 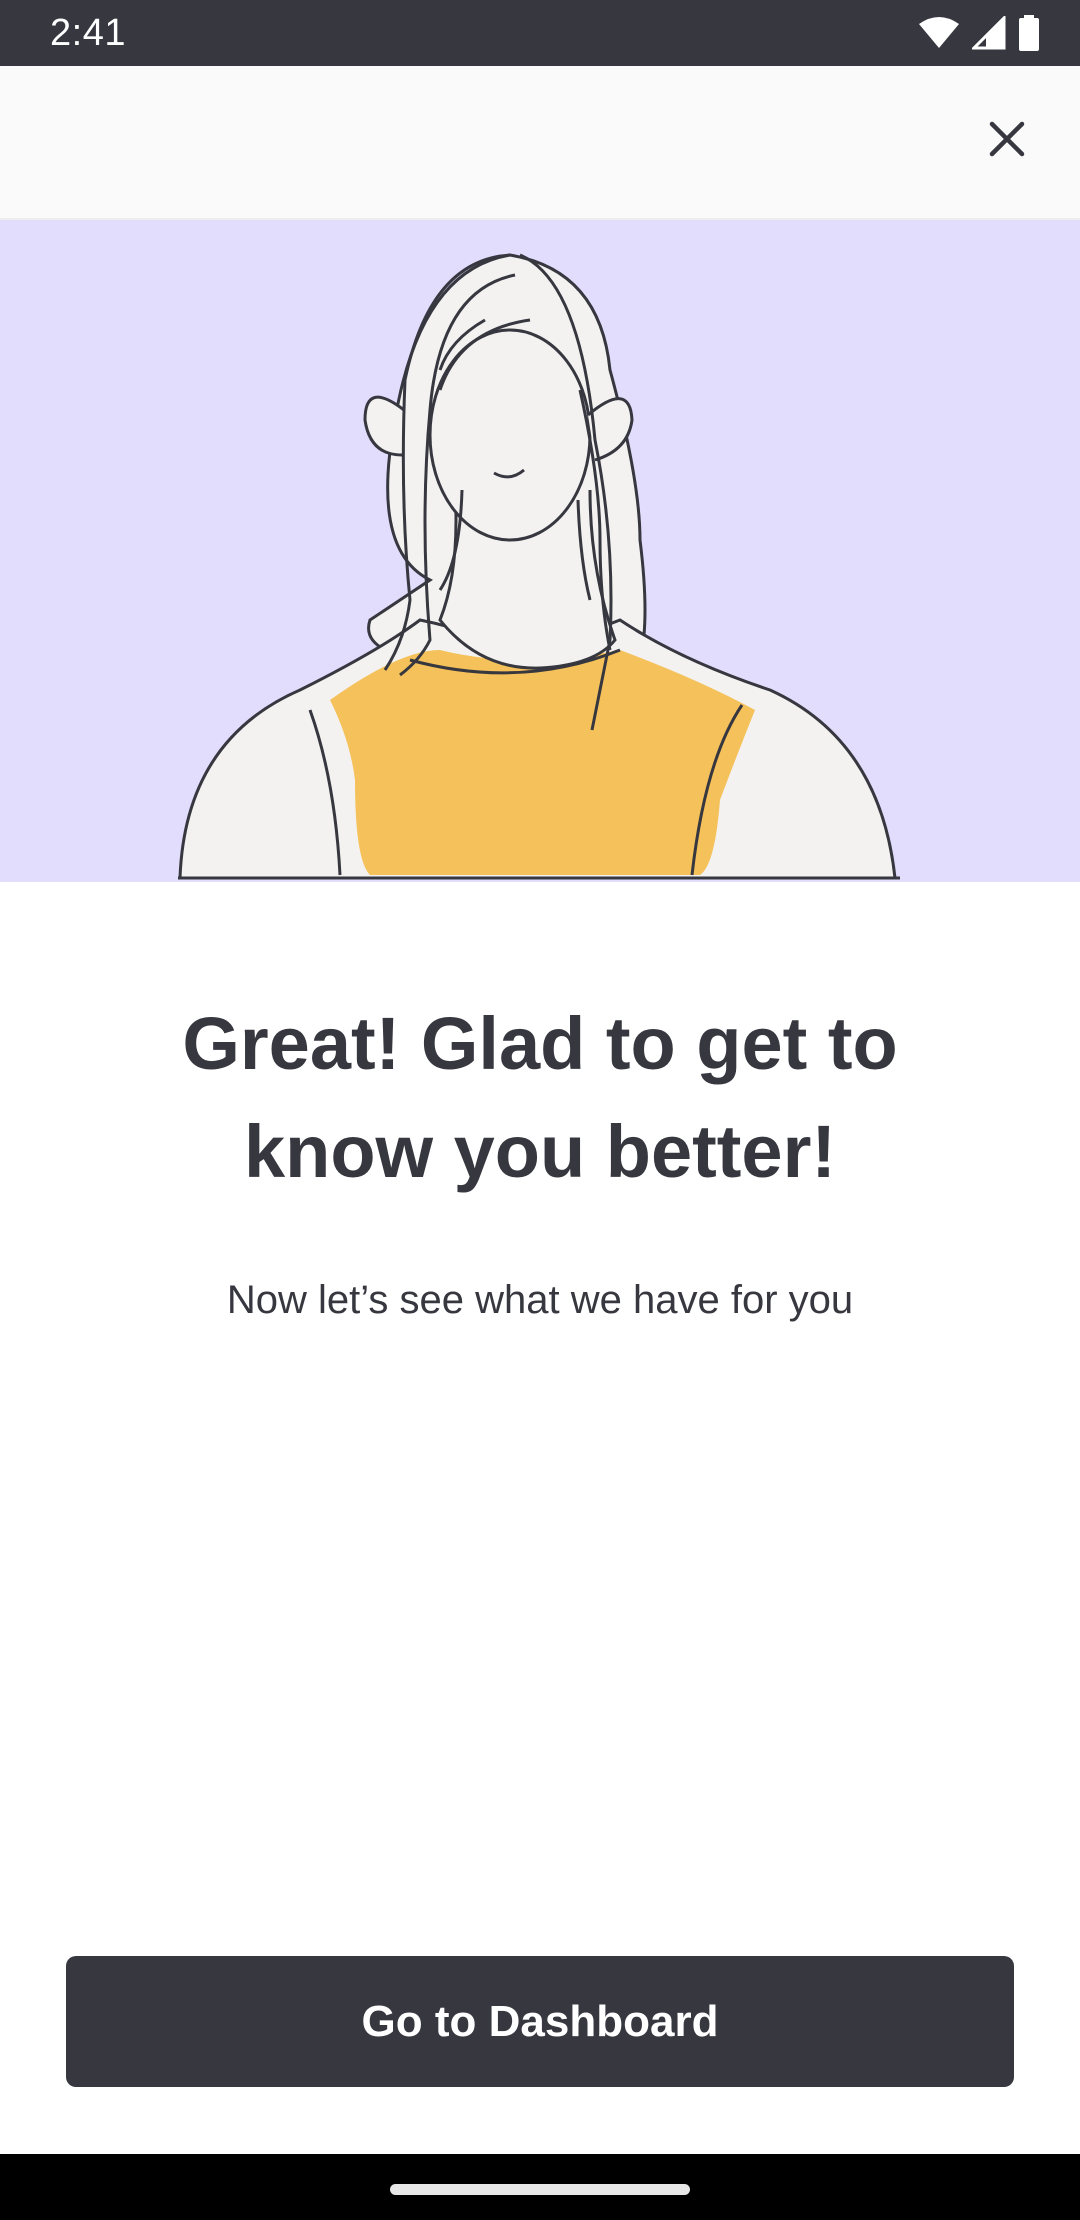 I want to click on top-app-bar, so click(x=540, y=143).